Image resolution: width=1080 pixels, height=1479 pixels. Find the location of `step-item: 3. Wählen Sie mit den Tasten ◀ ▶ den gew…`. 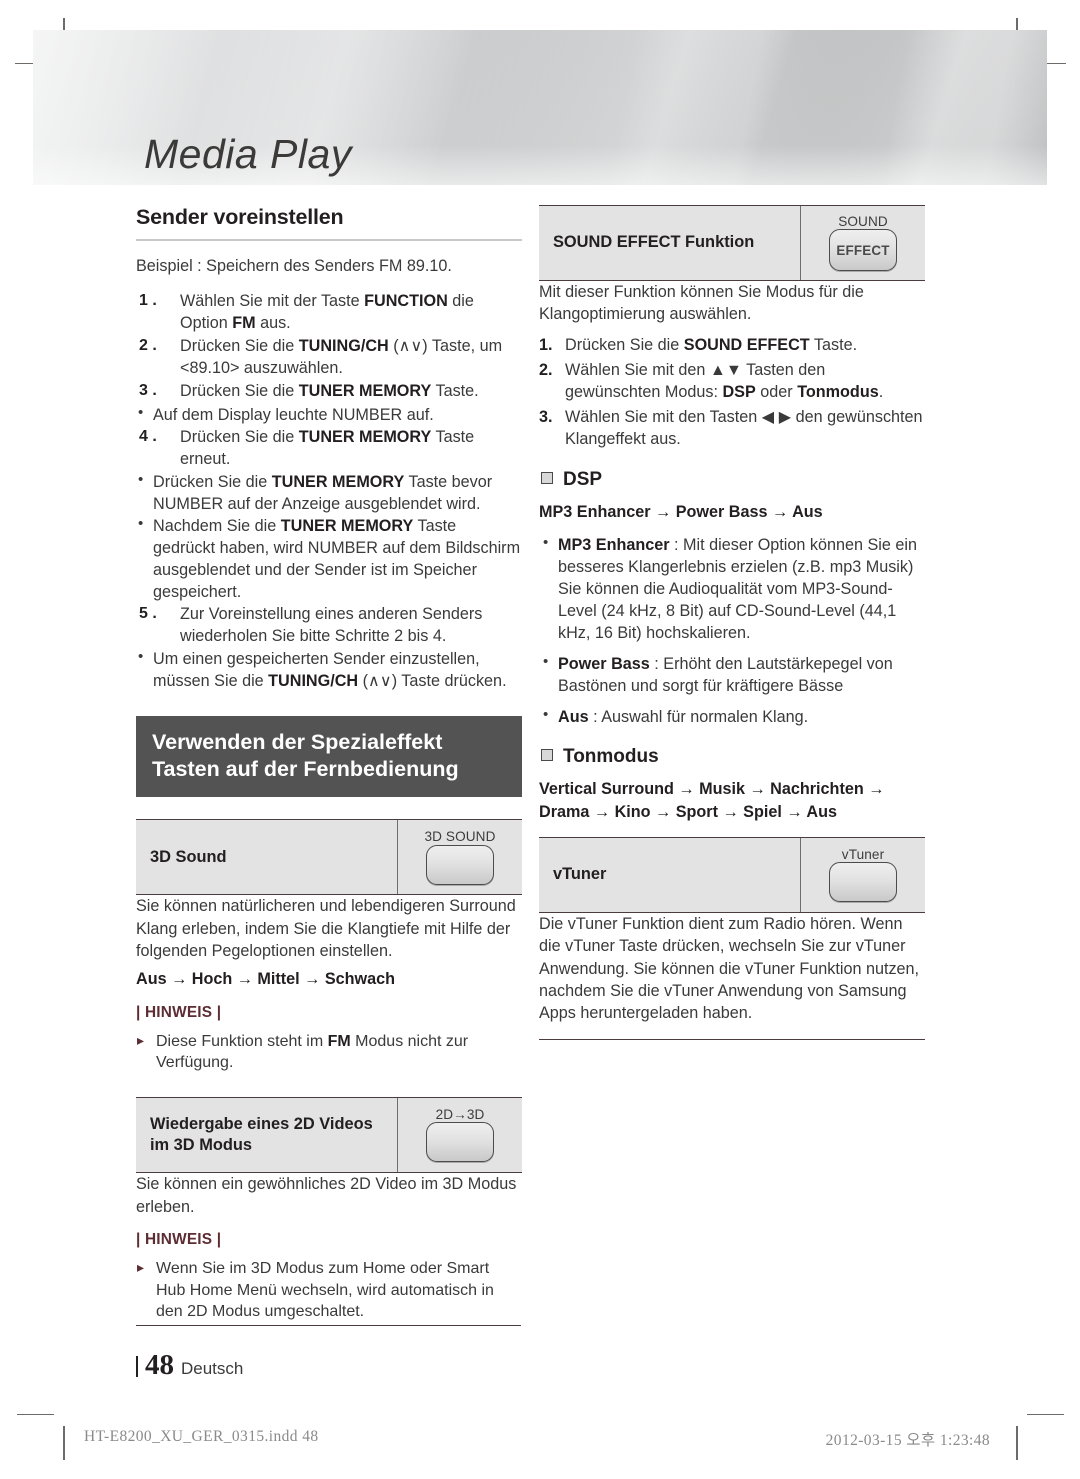

step-item: 3. Wählen Sie mit den Tasten ◀ ▶ den gew… is located at coordinates (732, 428).